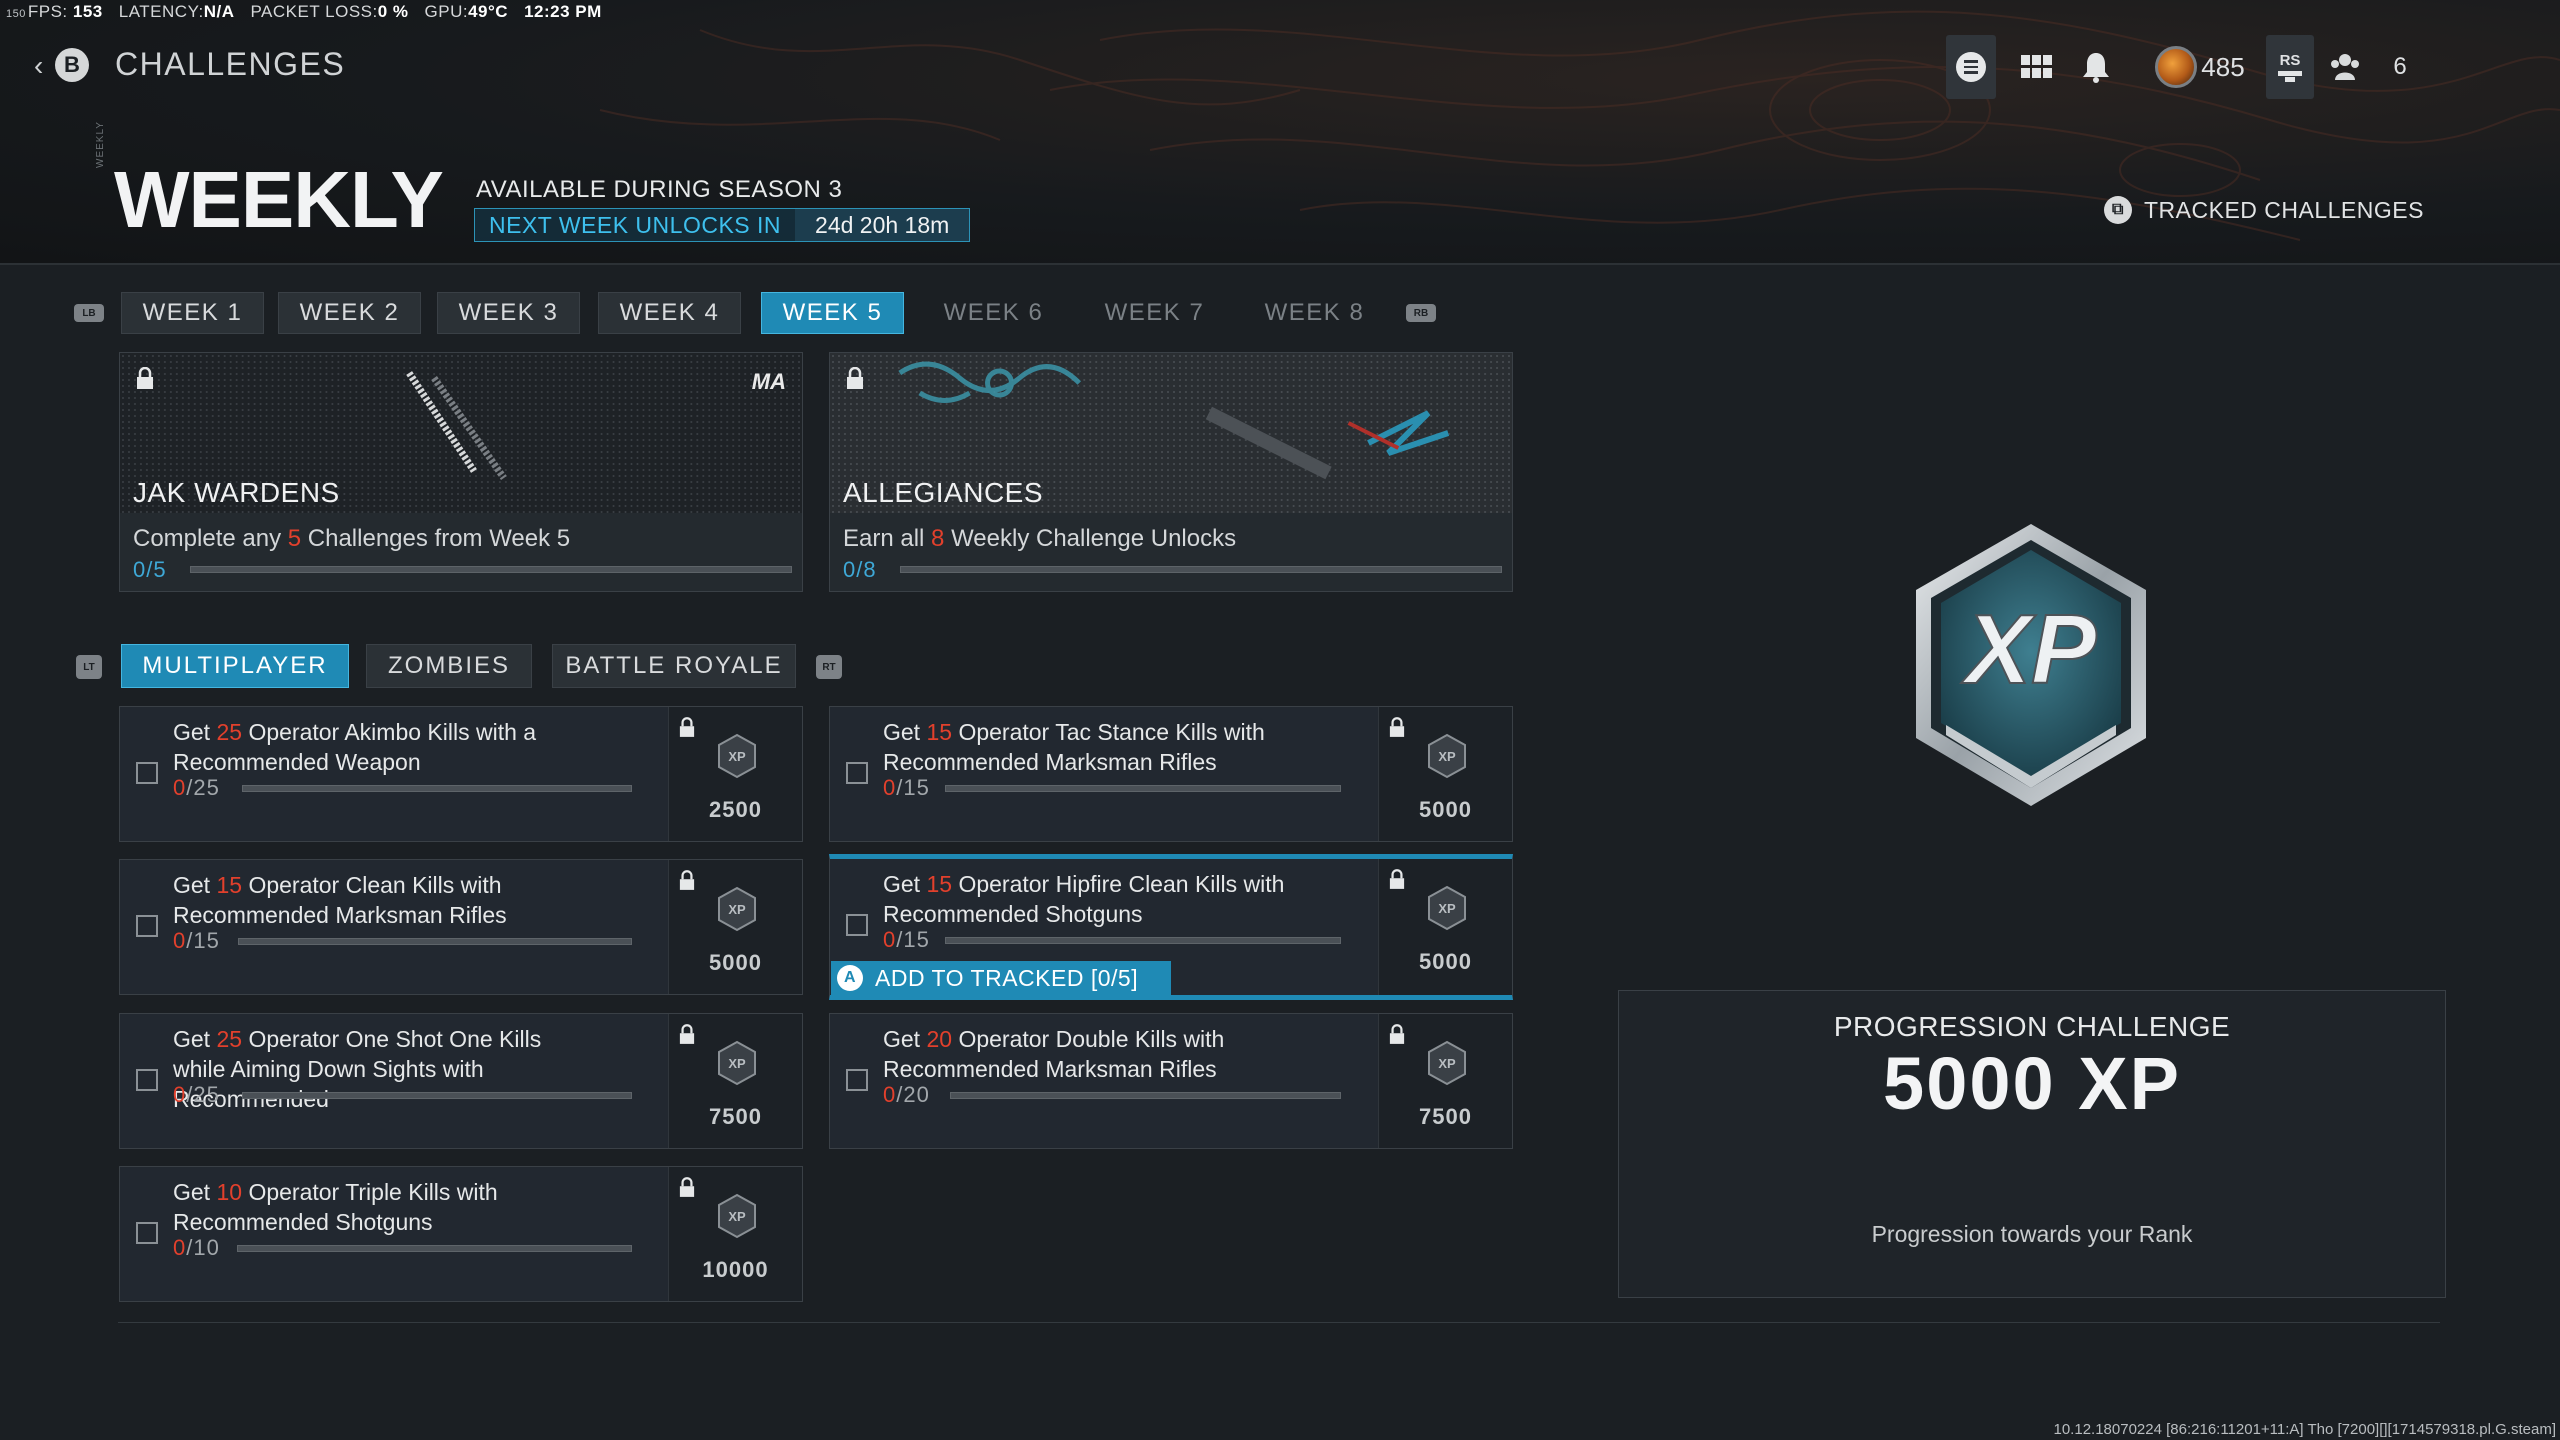  Describe the element at coordinates (563, 11) in the screenshot. I see `clock-time: 12:23 PM` at that location.